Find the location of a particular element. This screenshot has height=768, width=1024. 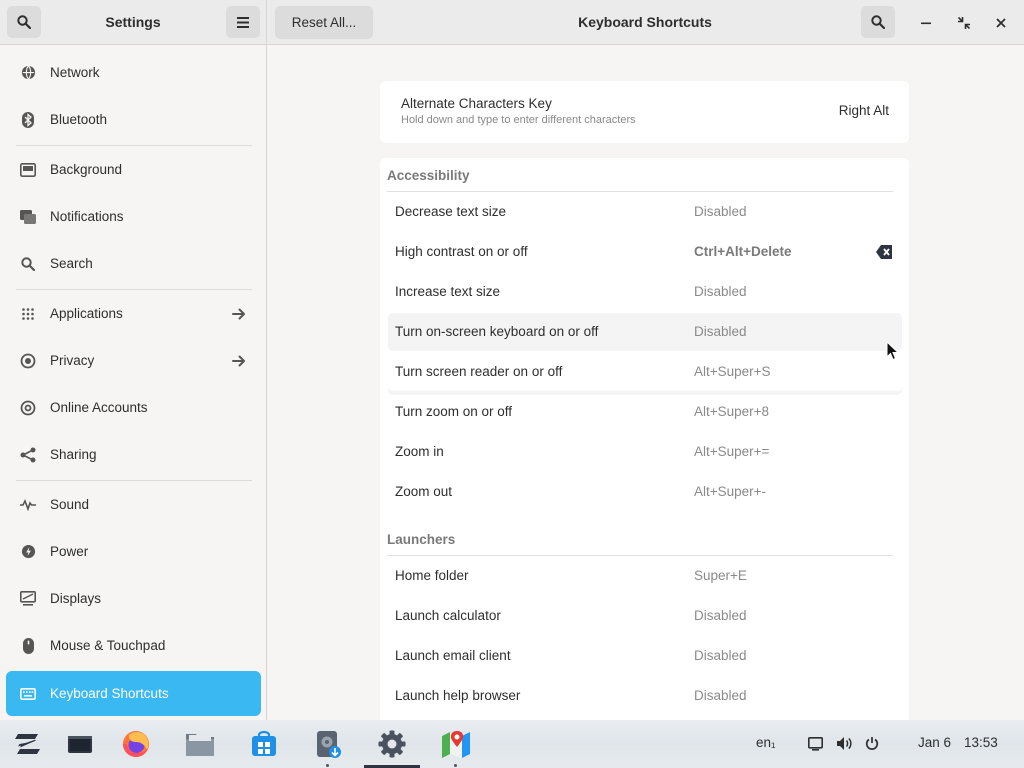

shortcut-row: Increase text size Disabled is located at coordinates (645, 292).